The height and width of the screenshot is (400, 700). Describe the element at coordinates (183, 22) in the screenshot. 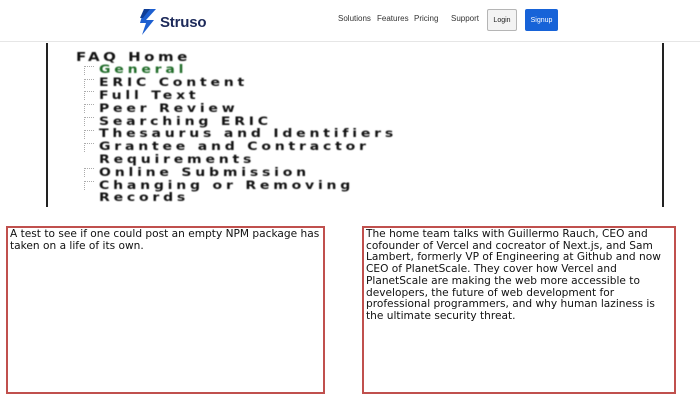

I see `brand-name: Struso` at that location.